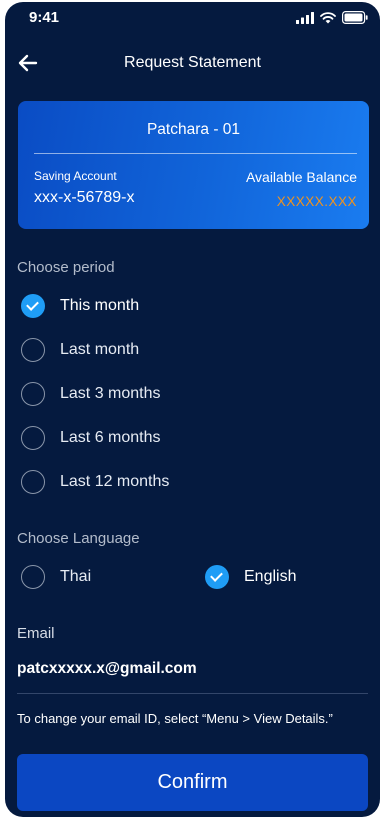 The image size is (385, 821). I want to click on period-option-last-3-months: Last 3 months, so click(91, 394).